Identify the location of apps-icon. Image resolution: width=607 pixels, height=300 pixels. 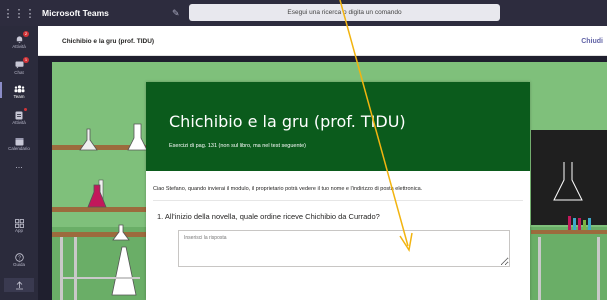
(19, 223).